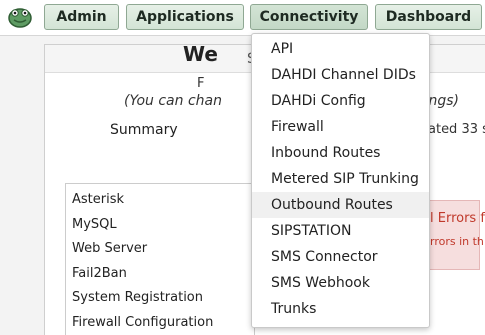 The image size is (485, 335). What do you see at coordinates (185, 17) in the screenshot?
I see `nav-applications-button: Applications` at bounding box center [185, 17].